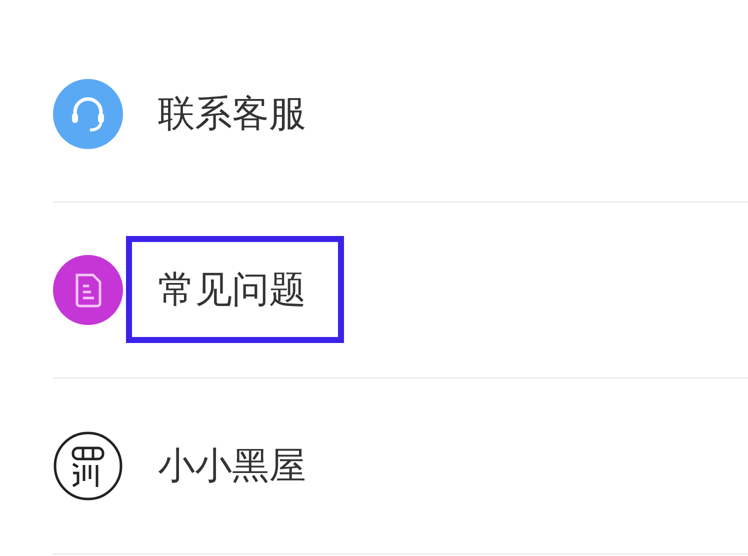  I want to click on stamp-icon, so click(88, 466).